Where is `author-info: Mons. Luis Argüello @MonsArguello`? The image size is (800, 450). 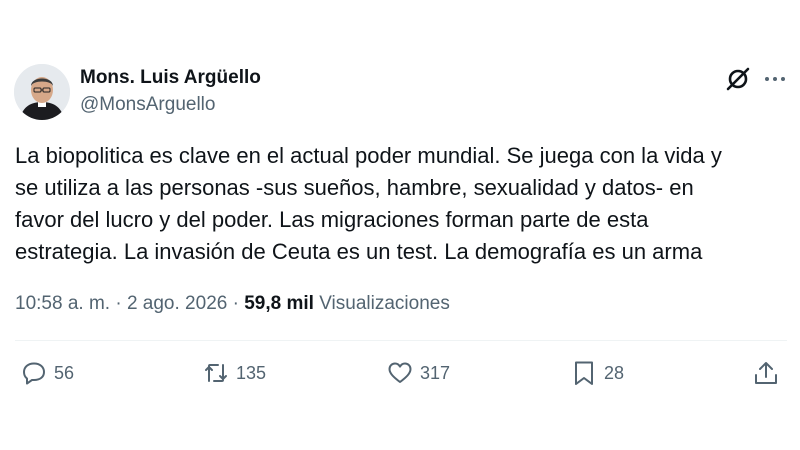
author-info: Mons. Luis Argüello @MonsArguello is located at coordinates (170, 91).